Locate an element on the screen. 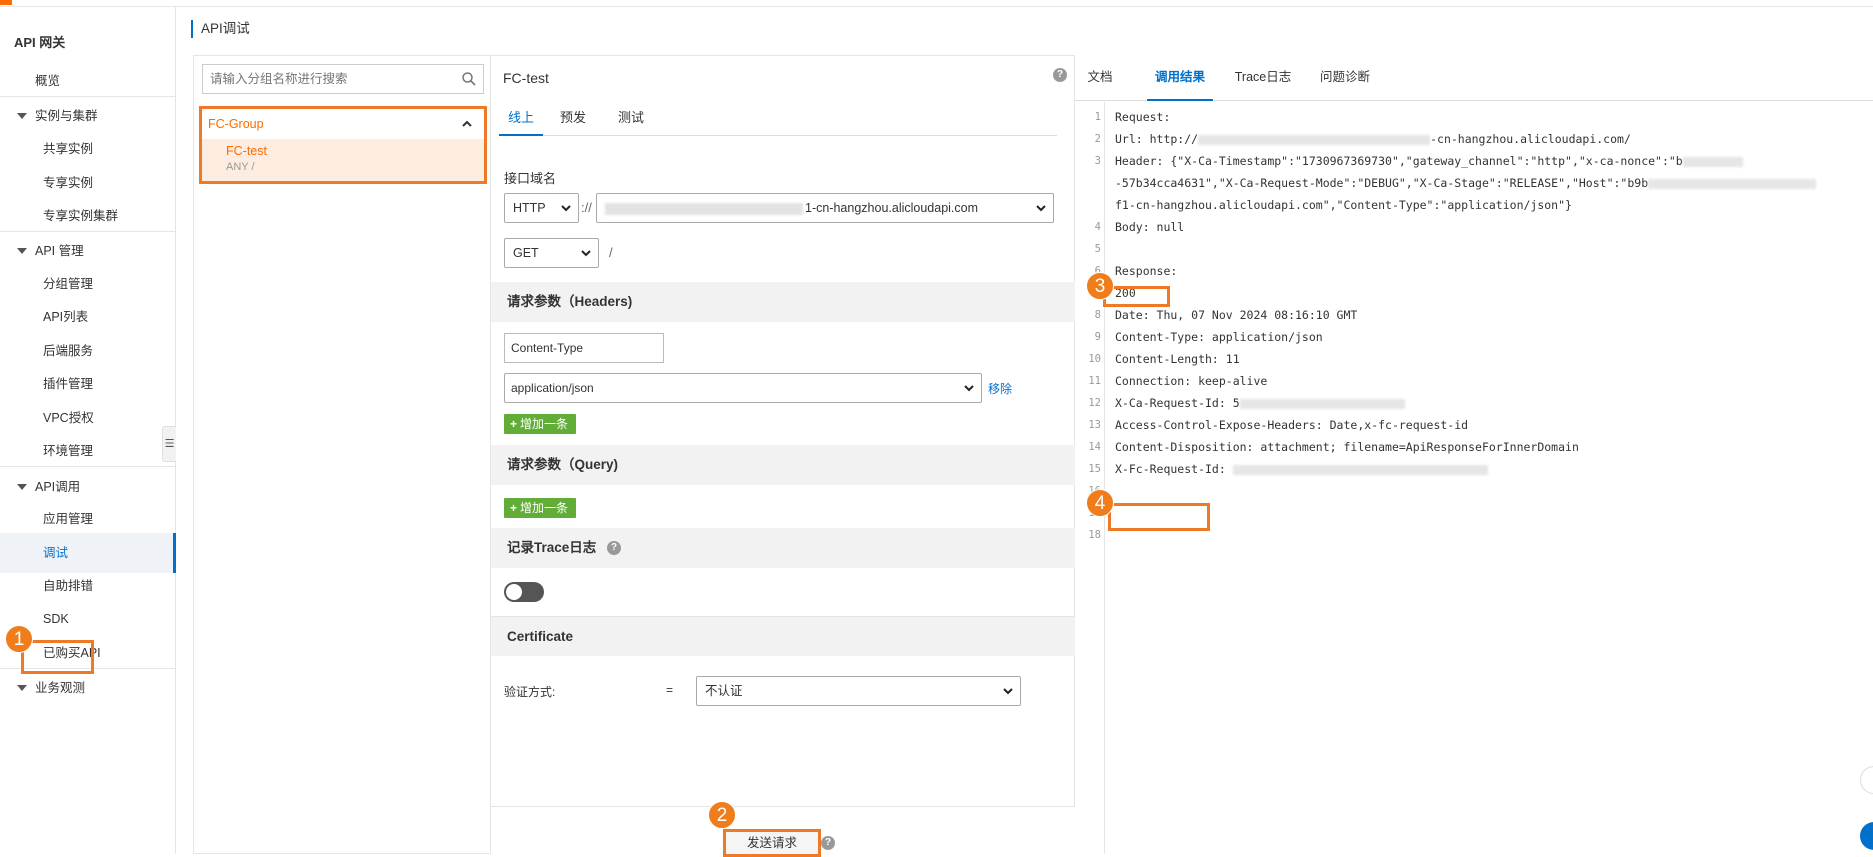  auth-method-select: 不认证 is located at coordinates (858, 691).